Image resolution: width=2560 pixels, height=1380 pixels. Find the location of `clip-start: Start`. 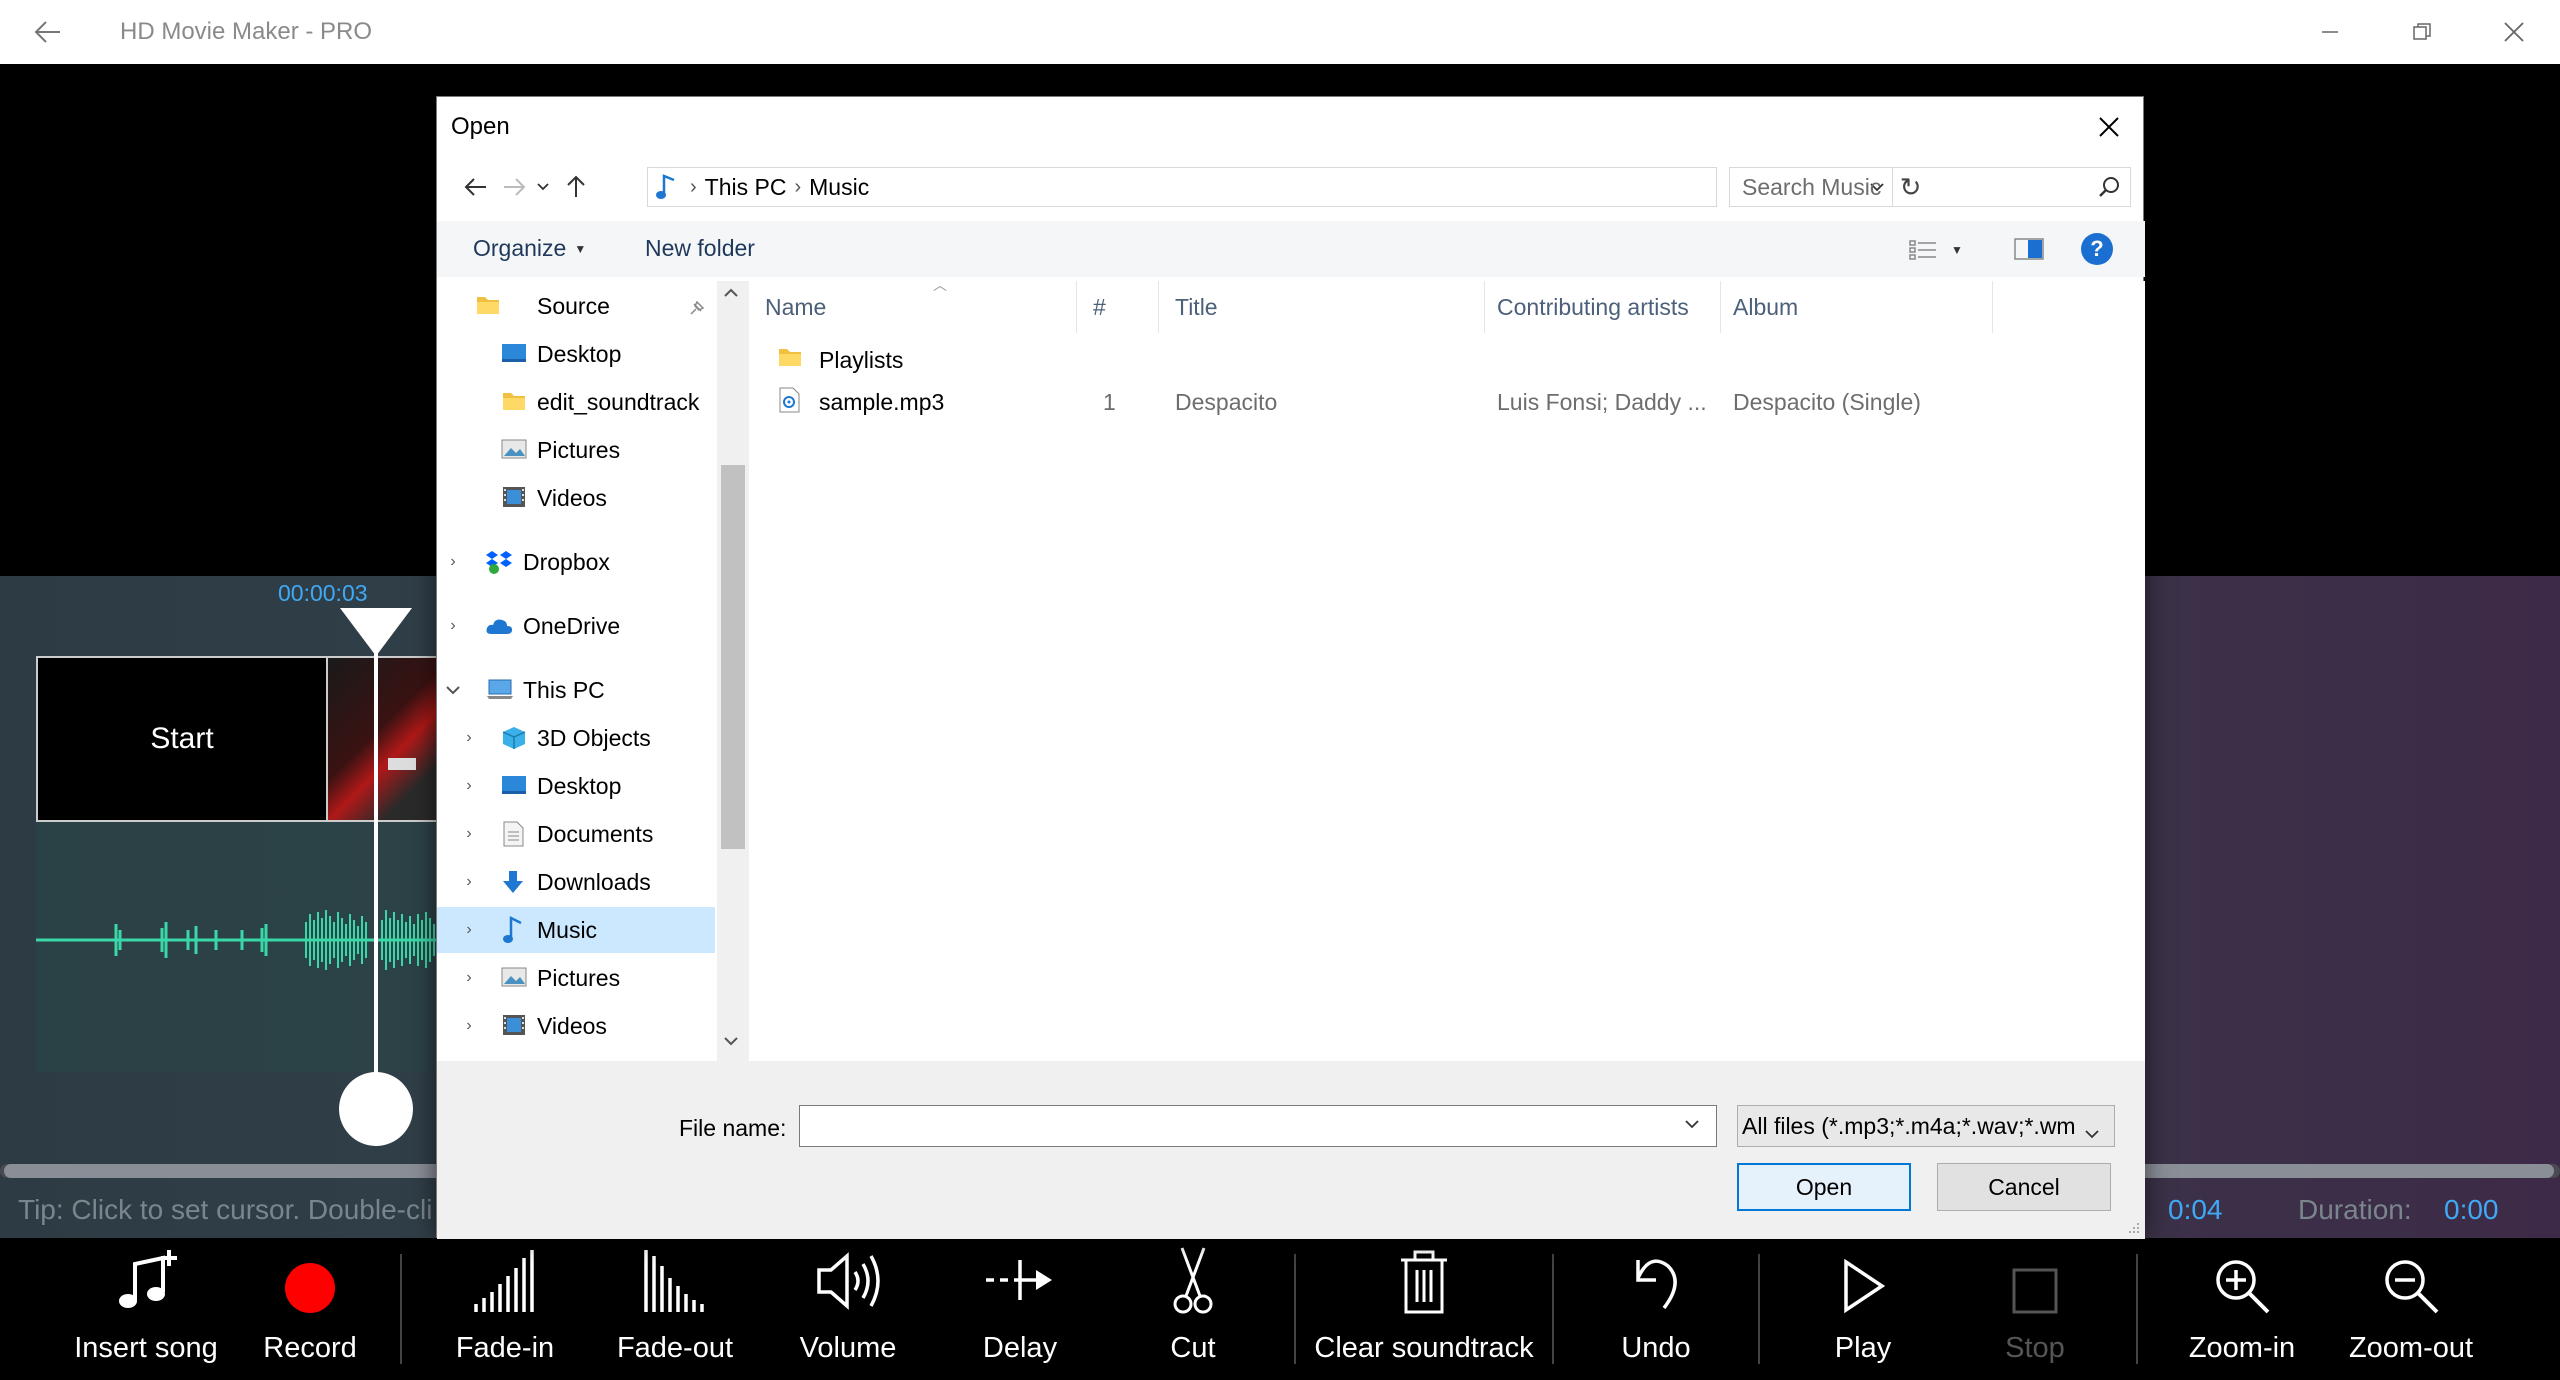

clip-start: Start is located at coordinates (182, 739).